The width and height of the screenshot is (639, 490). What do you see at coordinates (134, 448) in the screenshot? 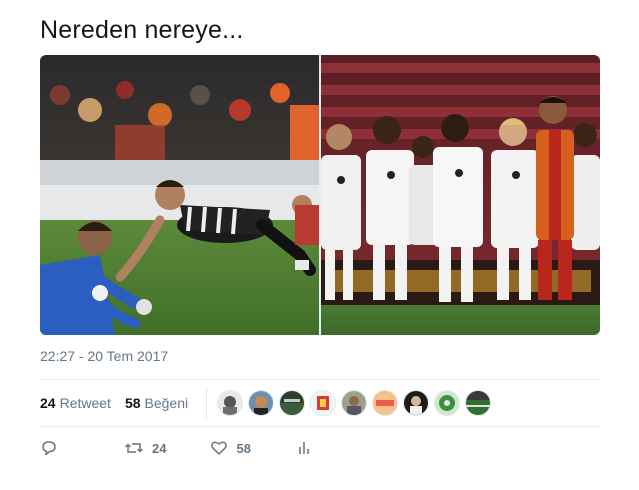
I see `retweet-icon` at bounding box center [134, 448].